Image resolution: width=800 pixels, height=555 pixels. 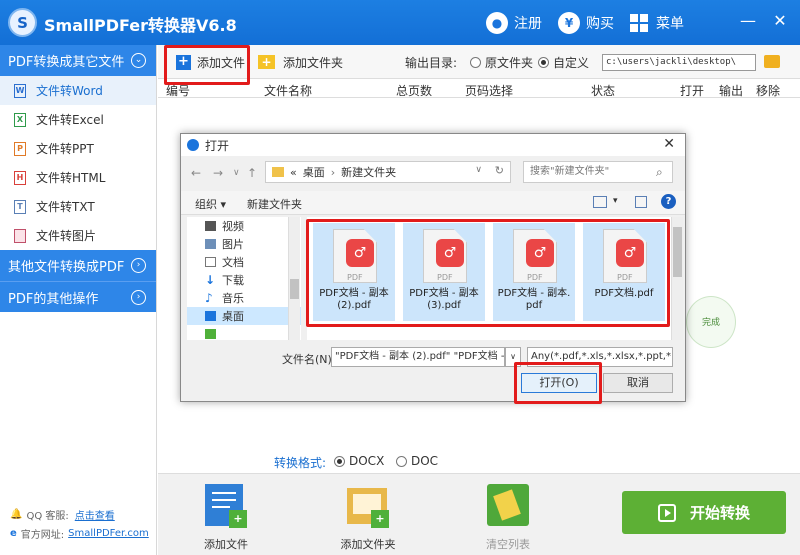 What do you see at coordinates (16, 514) in the screenshot?
I see `bell-icon: 🔔` at bounding box center [16, 514].